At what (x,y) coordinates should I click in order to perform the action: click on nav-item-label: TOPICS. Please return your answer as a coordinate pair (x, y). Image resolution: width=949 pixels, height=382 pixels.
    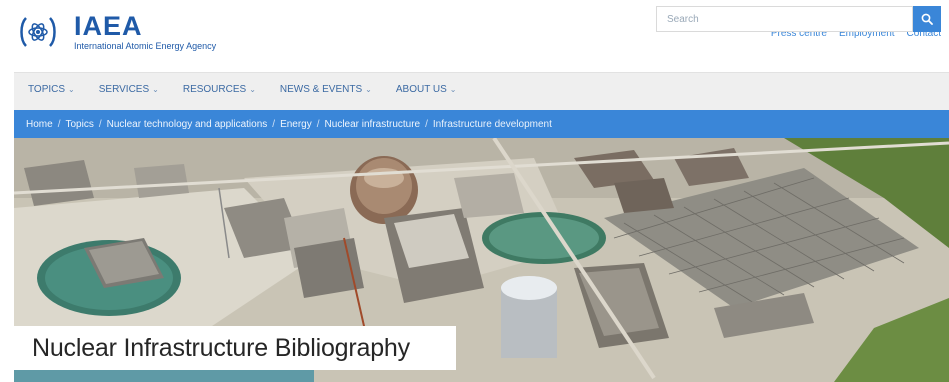
    Looking at the image, I should click on (47, 89).